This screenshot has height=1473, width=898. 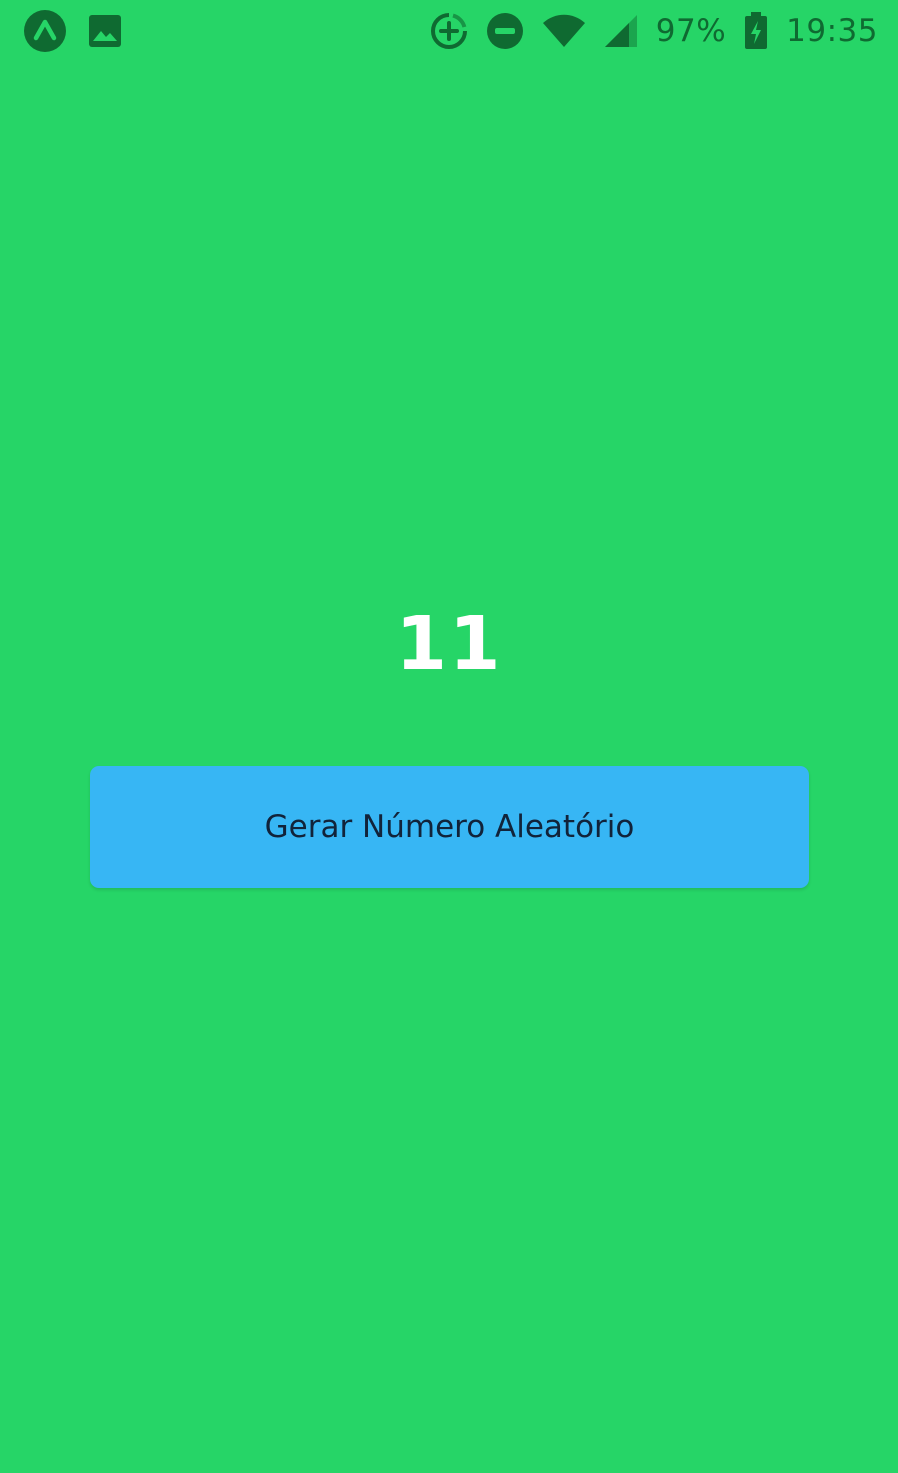 What do you see at coordinates (564, 31) in the screenshot?
I see `wifi-icon` at bounding box center [564, 31].